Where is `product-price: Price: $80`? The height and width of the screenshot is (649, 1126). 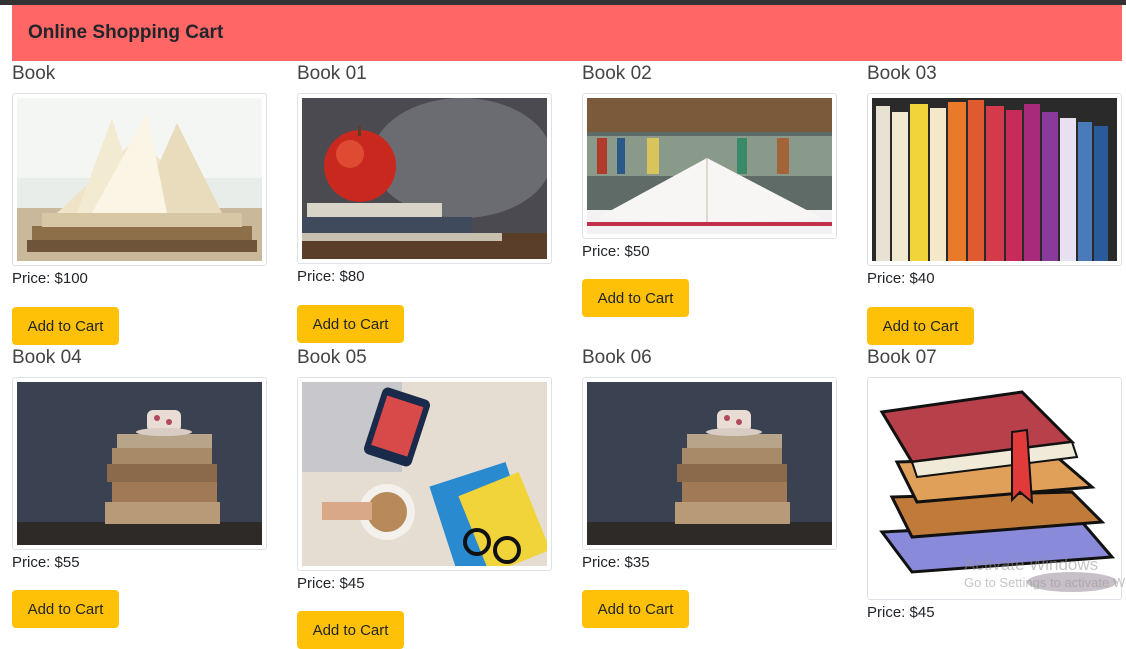
product-price: Price: $80 is located at coordinates (331, 276).